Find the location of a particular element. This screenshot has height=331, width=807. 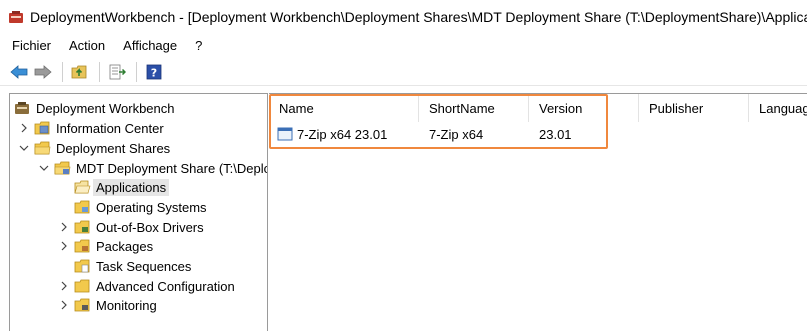

back-button is located at coordinates (19, 72).